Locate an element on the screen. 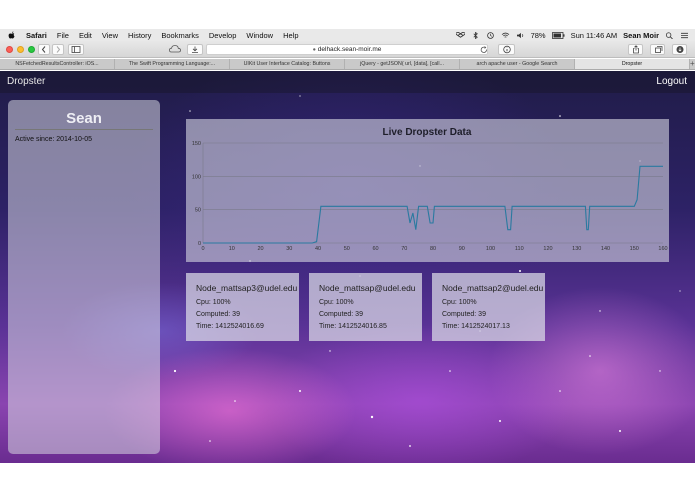  x-tick-label: 140 is located at coordinates (605, 249).